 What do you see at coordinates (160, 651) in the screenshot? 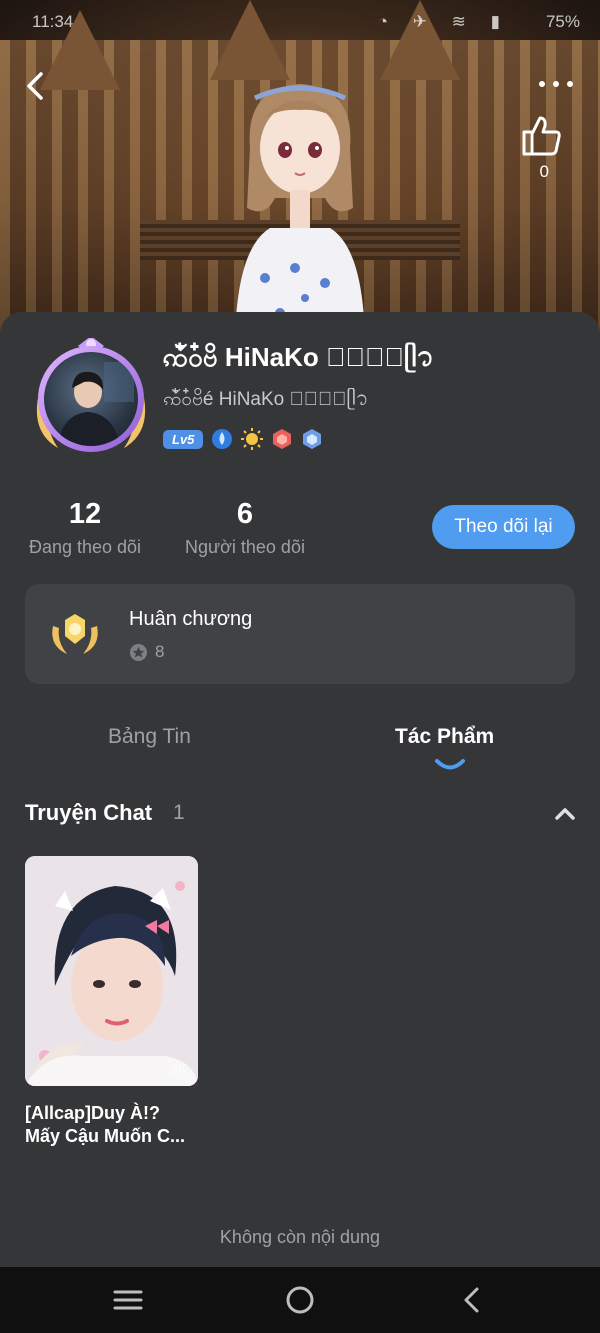
I see `medals-count: 8` at bounding box center [160, 651].